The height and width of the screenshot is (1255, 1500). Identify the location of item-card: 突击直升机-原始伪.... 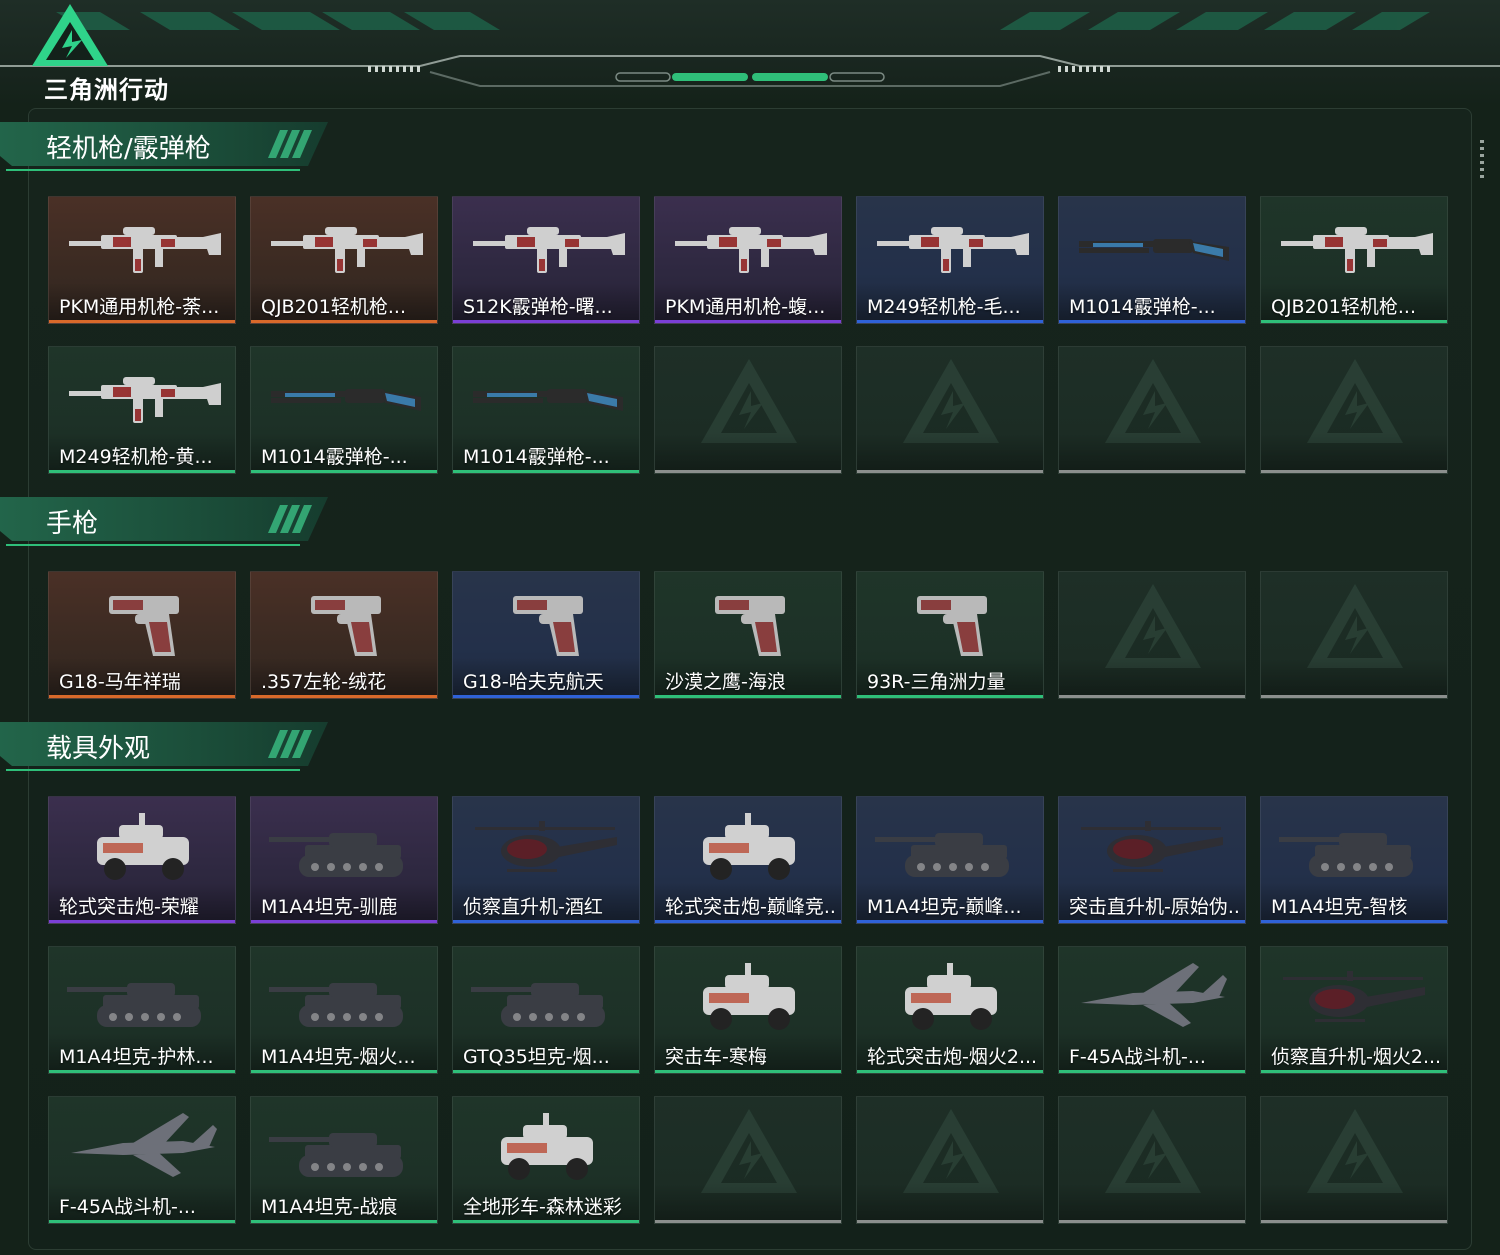
(1152, 860).